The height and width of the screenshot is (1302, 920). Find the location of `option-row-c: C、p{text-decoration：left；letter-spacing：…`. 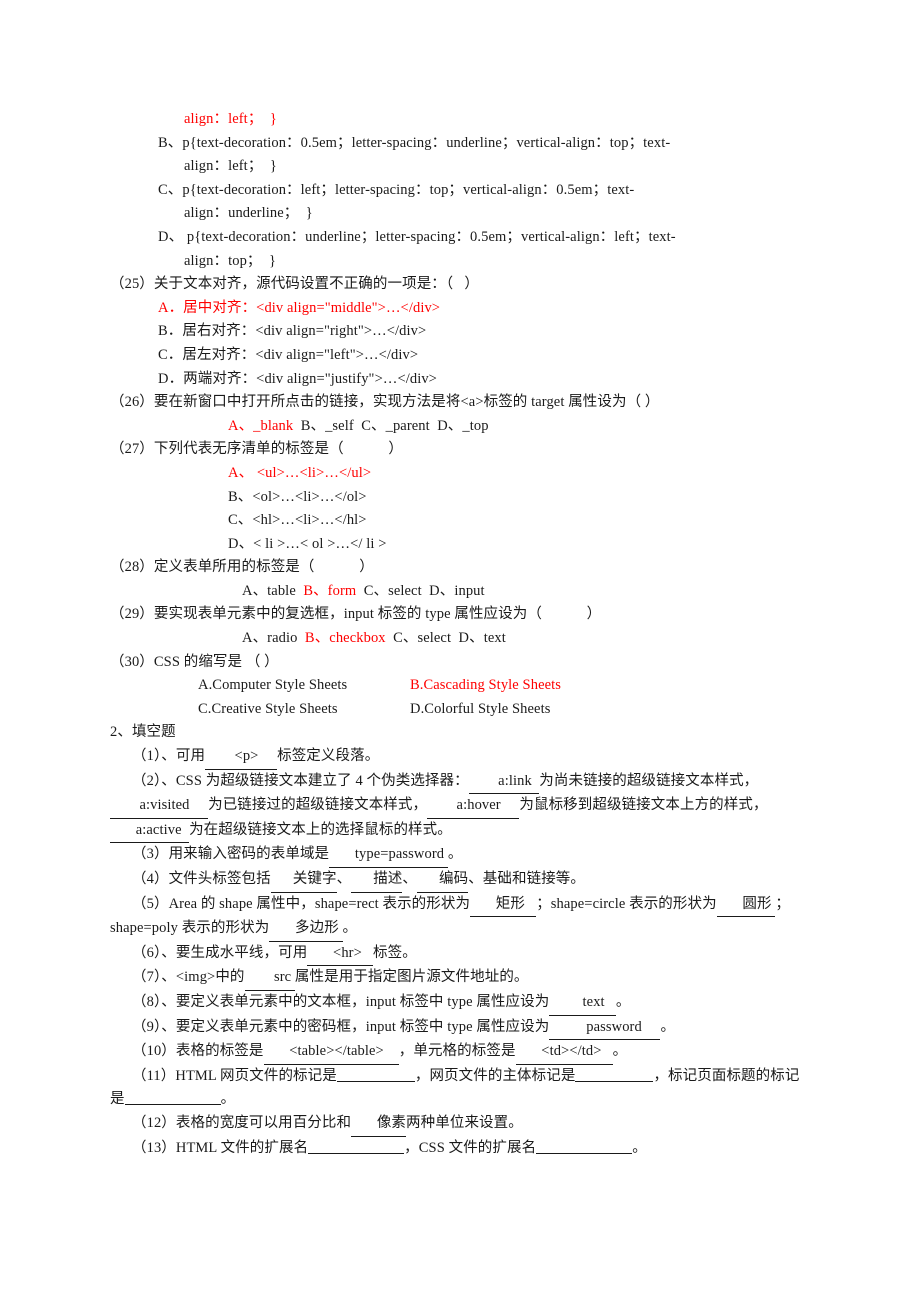

option-row-c: C、p{text-decoration：left；letter-spacing：… is located at coordinates (460, 191).